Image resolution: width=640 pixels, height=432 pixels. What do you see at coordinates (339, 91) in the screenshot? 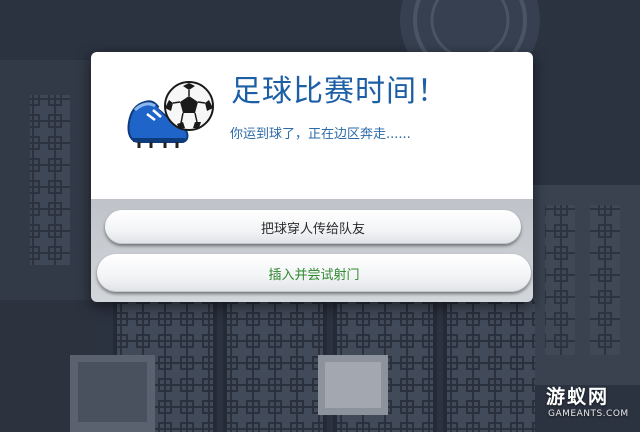
I see `dialog-title: 足球比赛时间！` at bounding box center [339, 91].